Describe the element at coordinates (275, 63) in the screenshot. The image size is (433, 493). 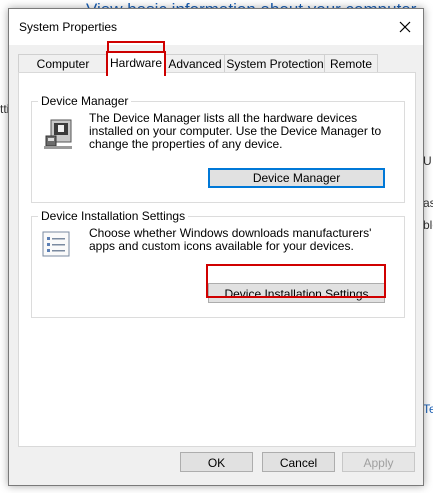
I see `tab-system-protection: System Protection` at that location.